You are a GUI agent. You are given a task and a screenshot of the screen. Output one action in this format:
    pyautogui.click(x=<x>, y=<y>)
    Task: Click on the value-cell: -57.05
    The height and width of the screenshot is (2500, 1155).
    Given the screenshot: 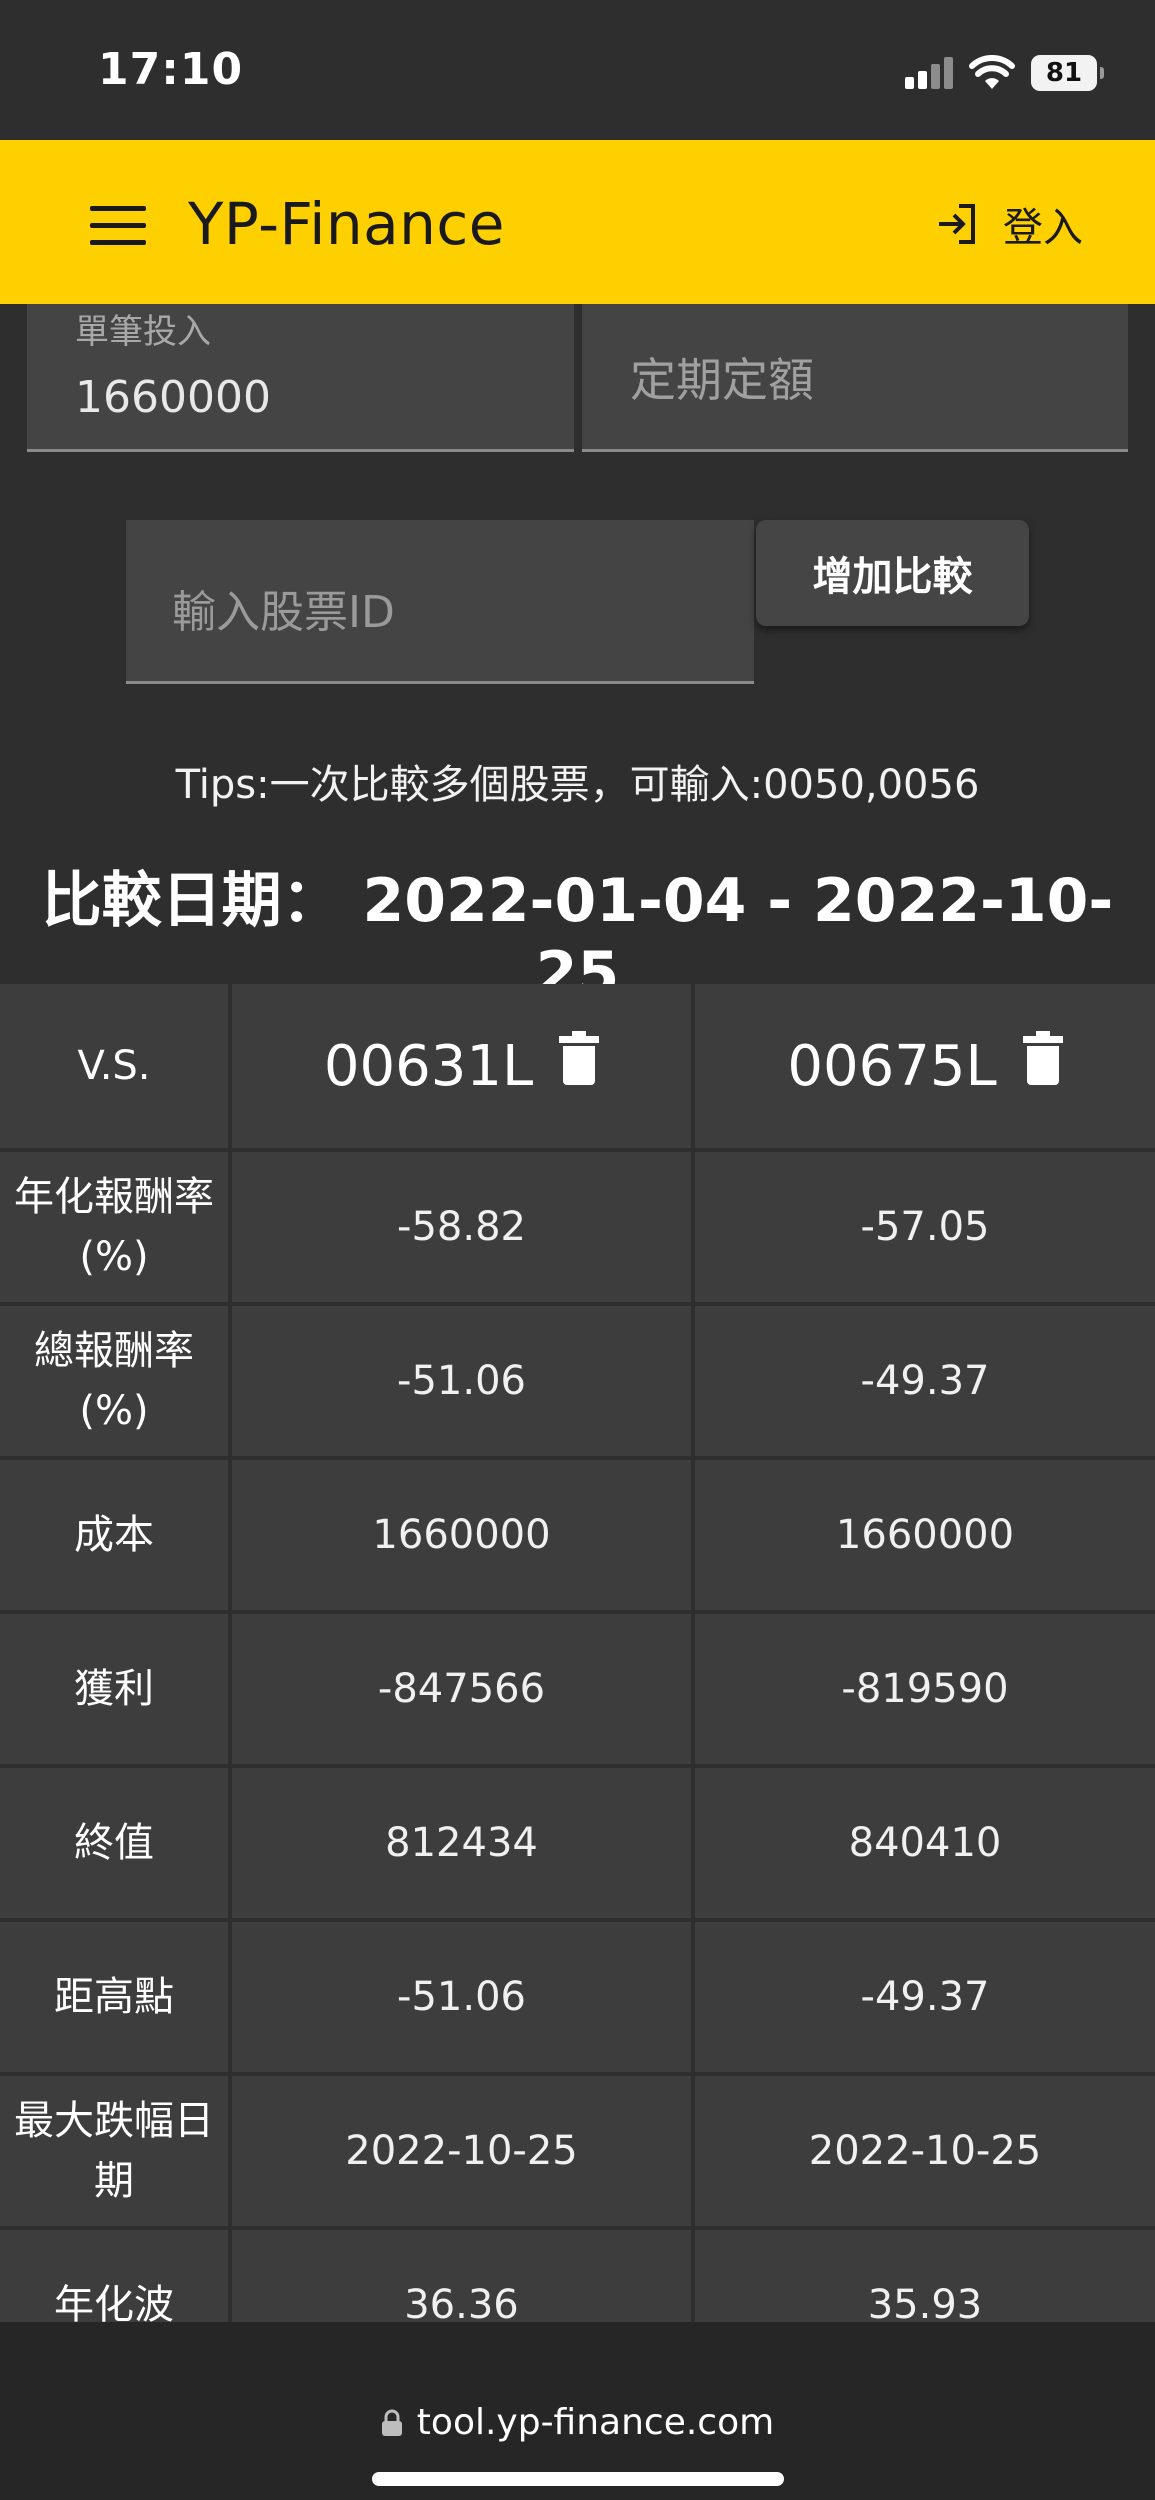 What is the action you would take?
    pyautogui.click(x=925, y=1227)
    